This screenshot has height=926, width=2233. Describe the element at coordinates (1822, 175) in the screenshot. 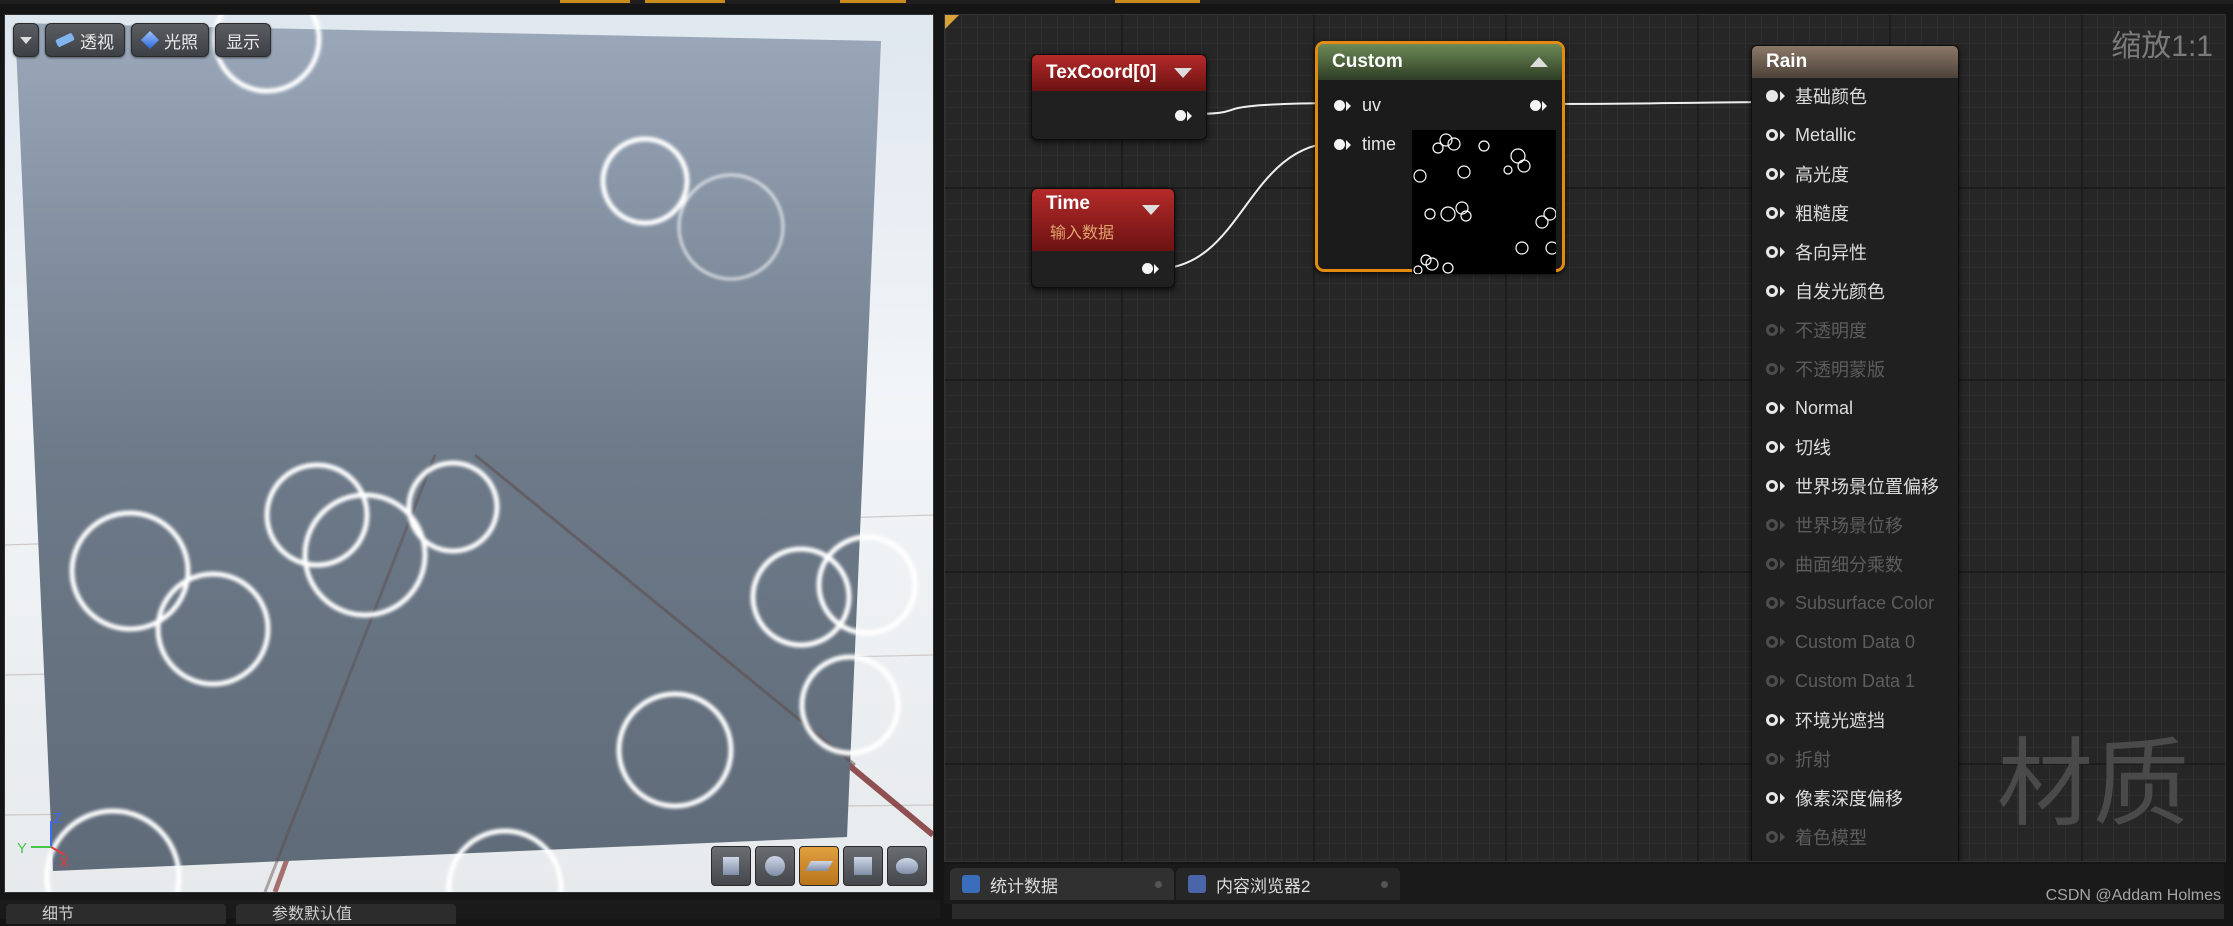

I see `rain-pin-label: 高光度` at that location.